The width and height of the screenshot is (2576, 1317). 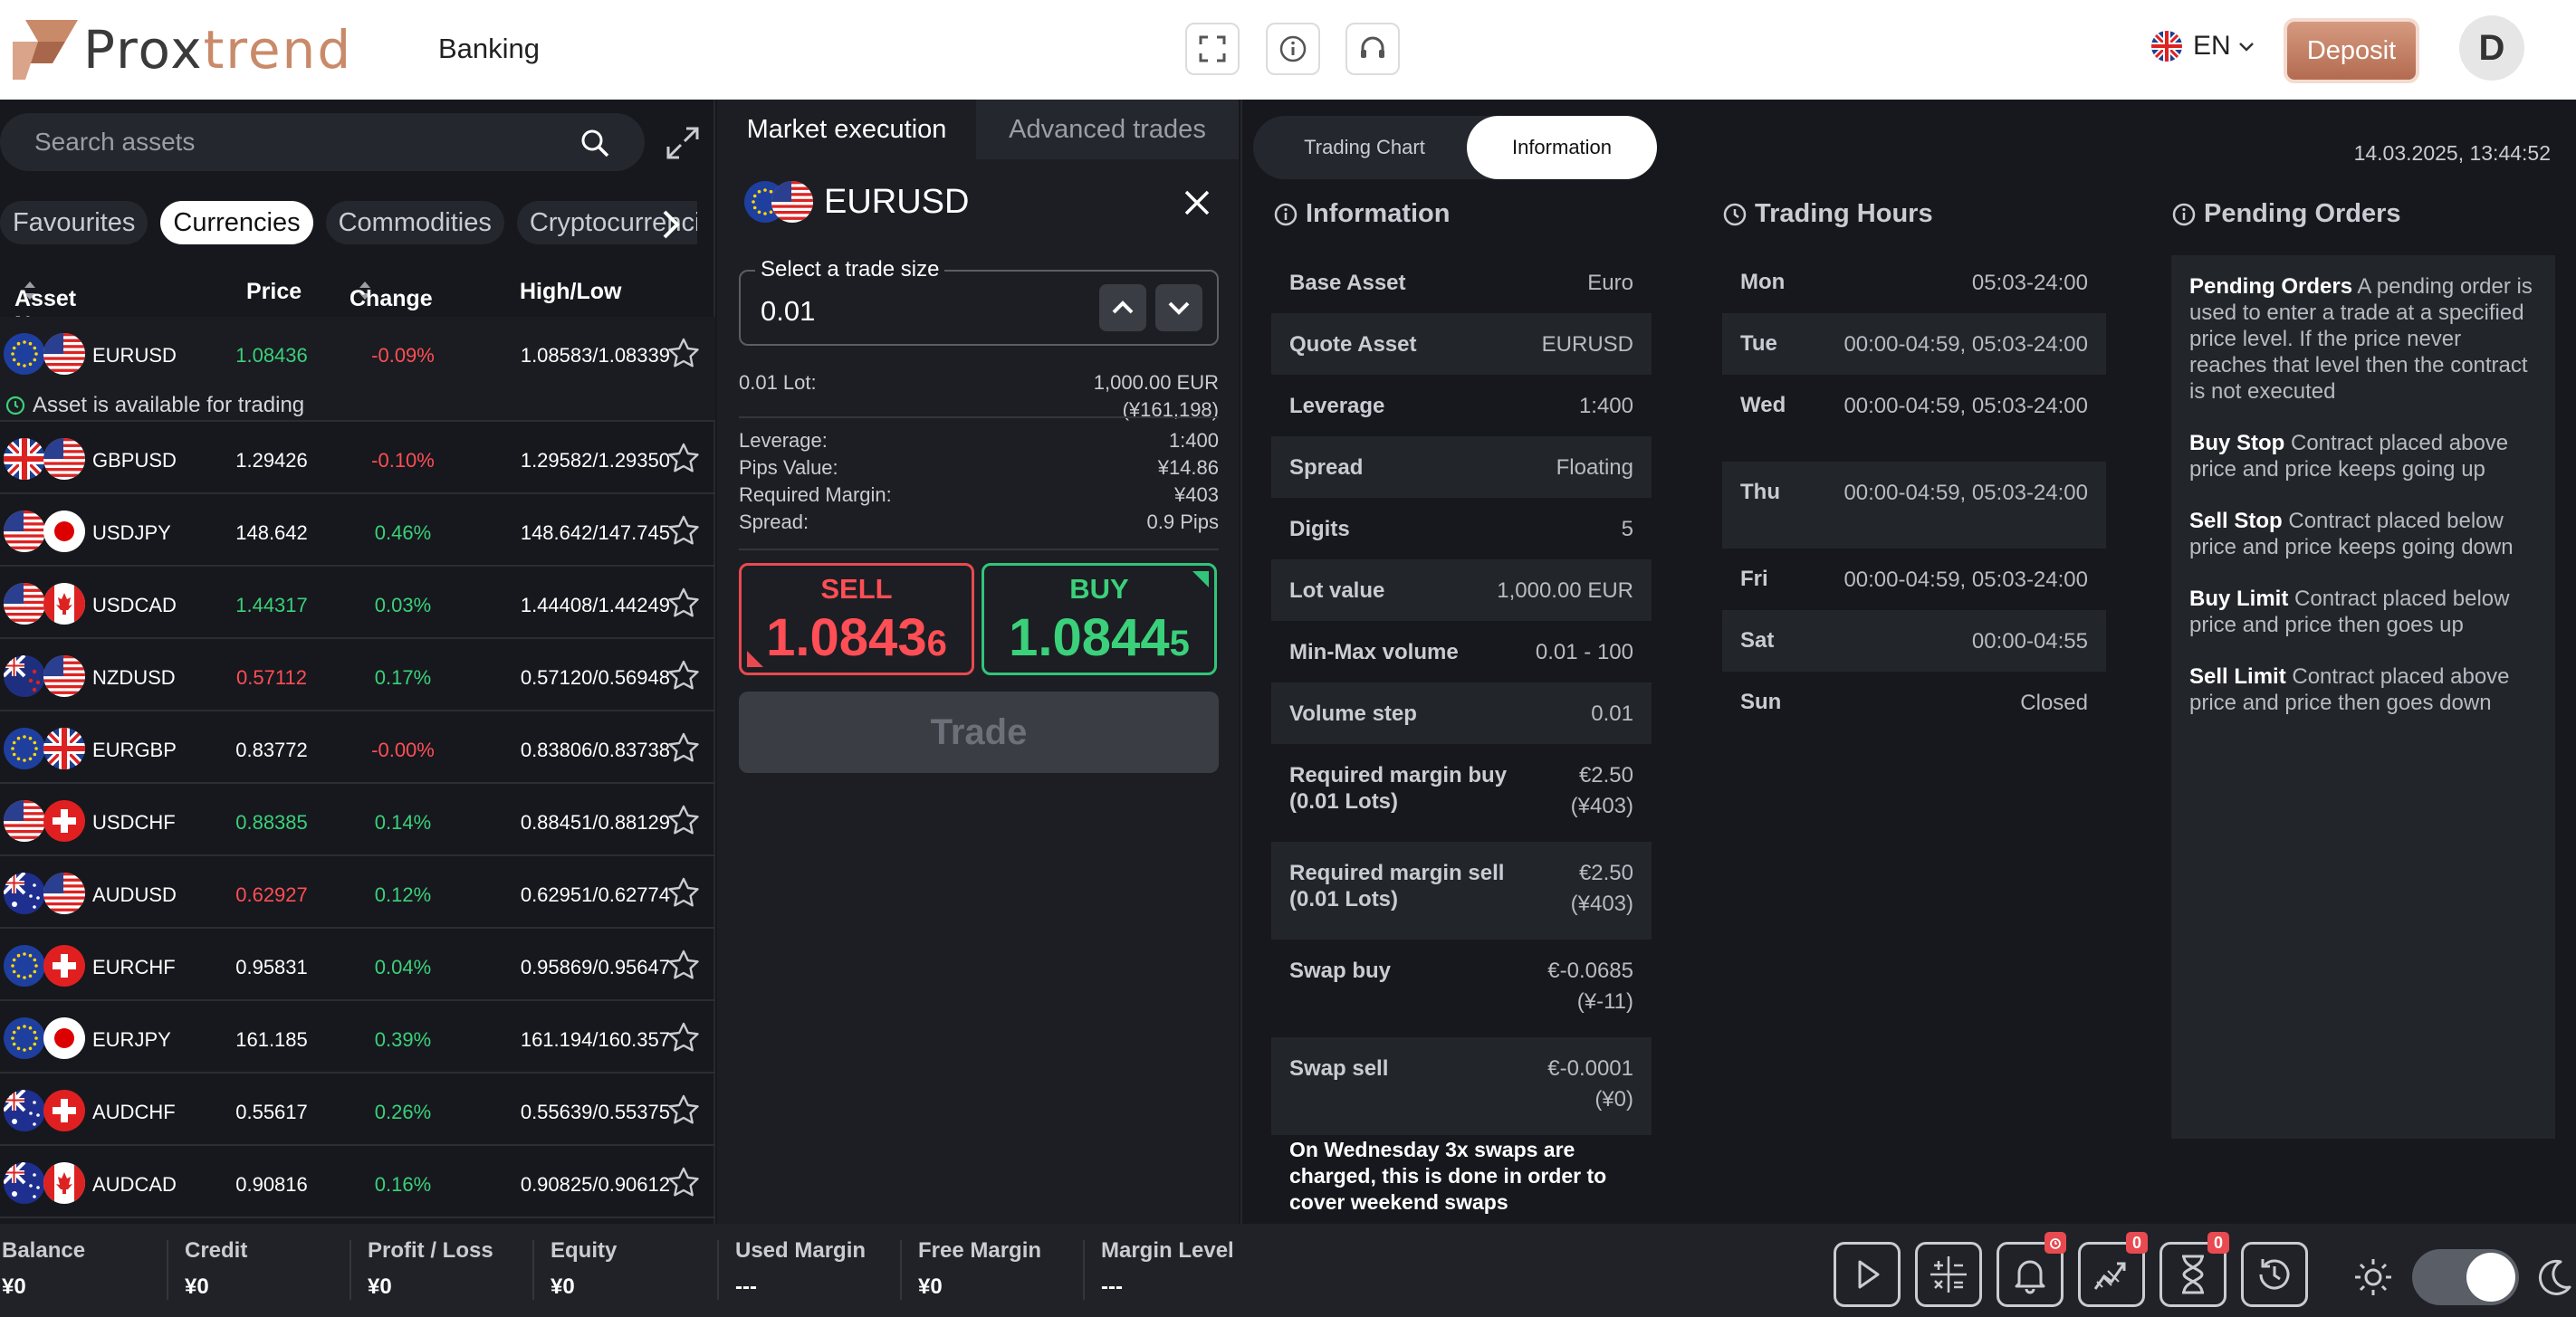 What do you see at coordinates (2203, 46) in the screenshot?
I see `language-selector: EN` at bounding box center [2203, 46].